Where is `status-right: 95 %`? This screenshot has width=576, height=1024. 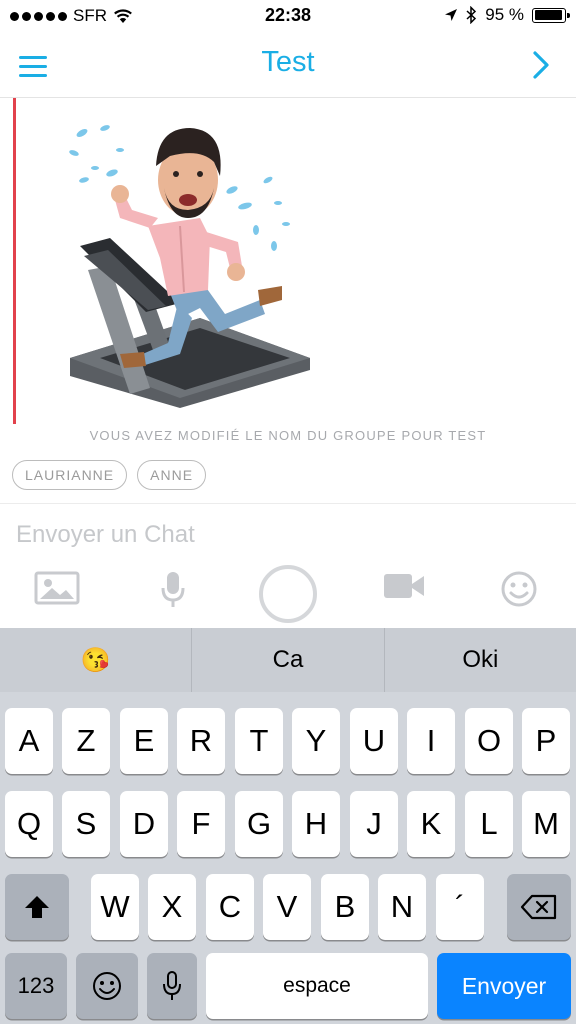 status-right: 95 % is located at coordinates (507, 15).